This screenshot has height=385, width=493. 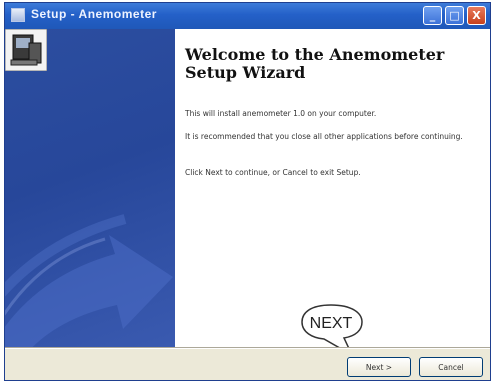 I want to click on maximize-button: □, so click(x=454, y=15).